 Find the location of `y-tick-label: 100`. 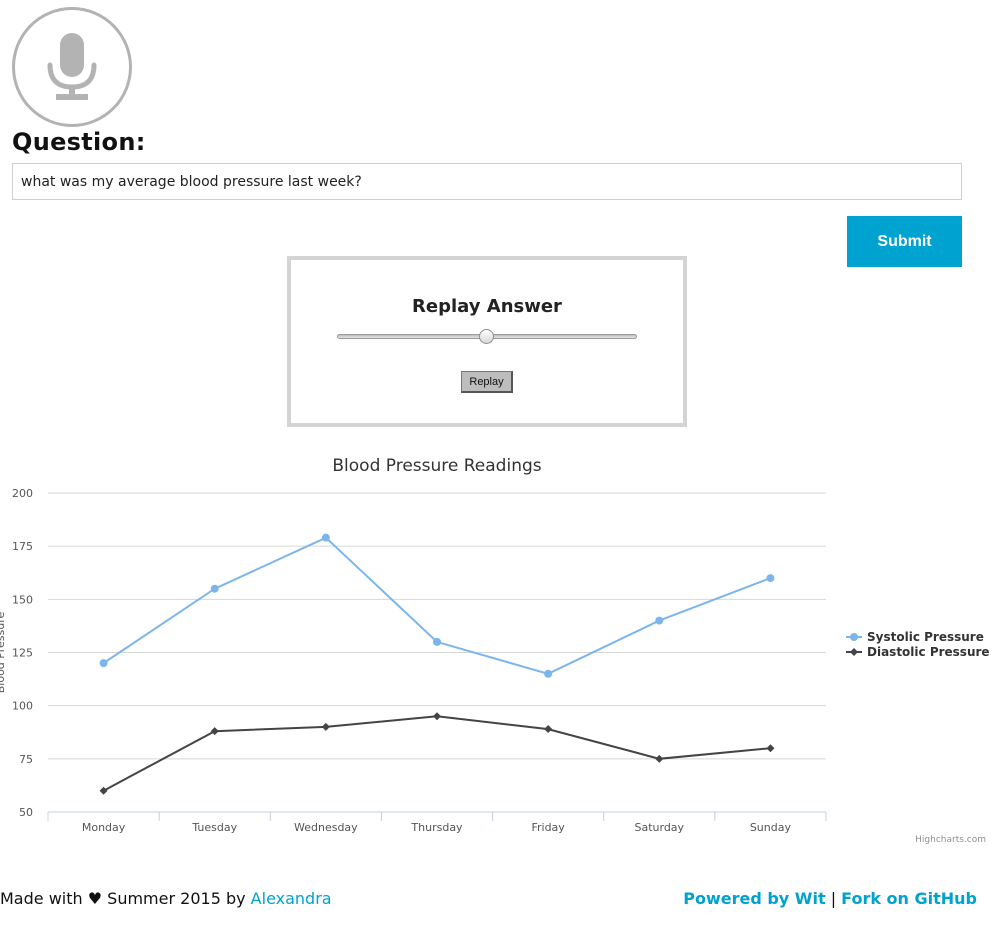

y-tick-label: 100 is located at coordinates (22, 706).